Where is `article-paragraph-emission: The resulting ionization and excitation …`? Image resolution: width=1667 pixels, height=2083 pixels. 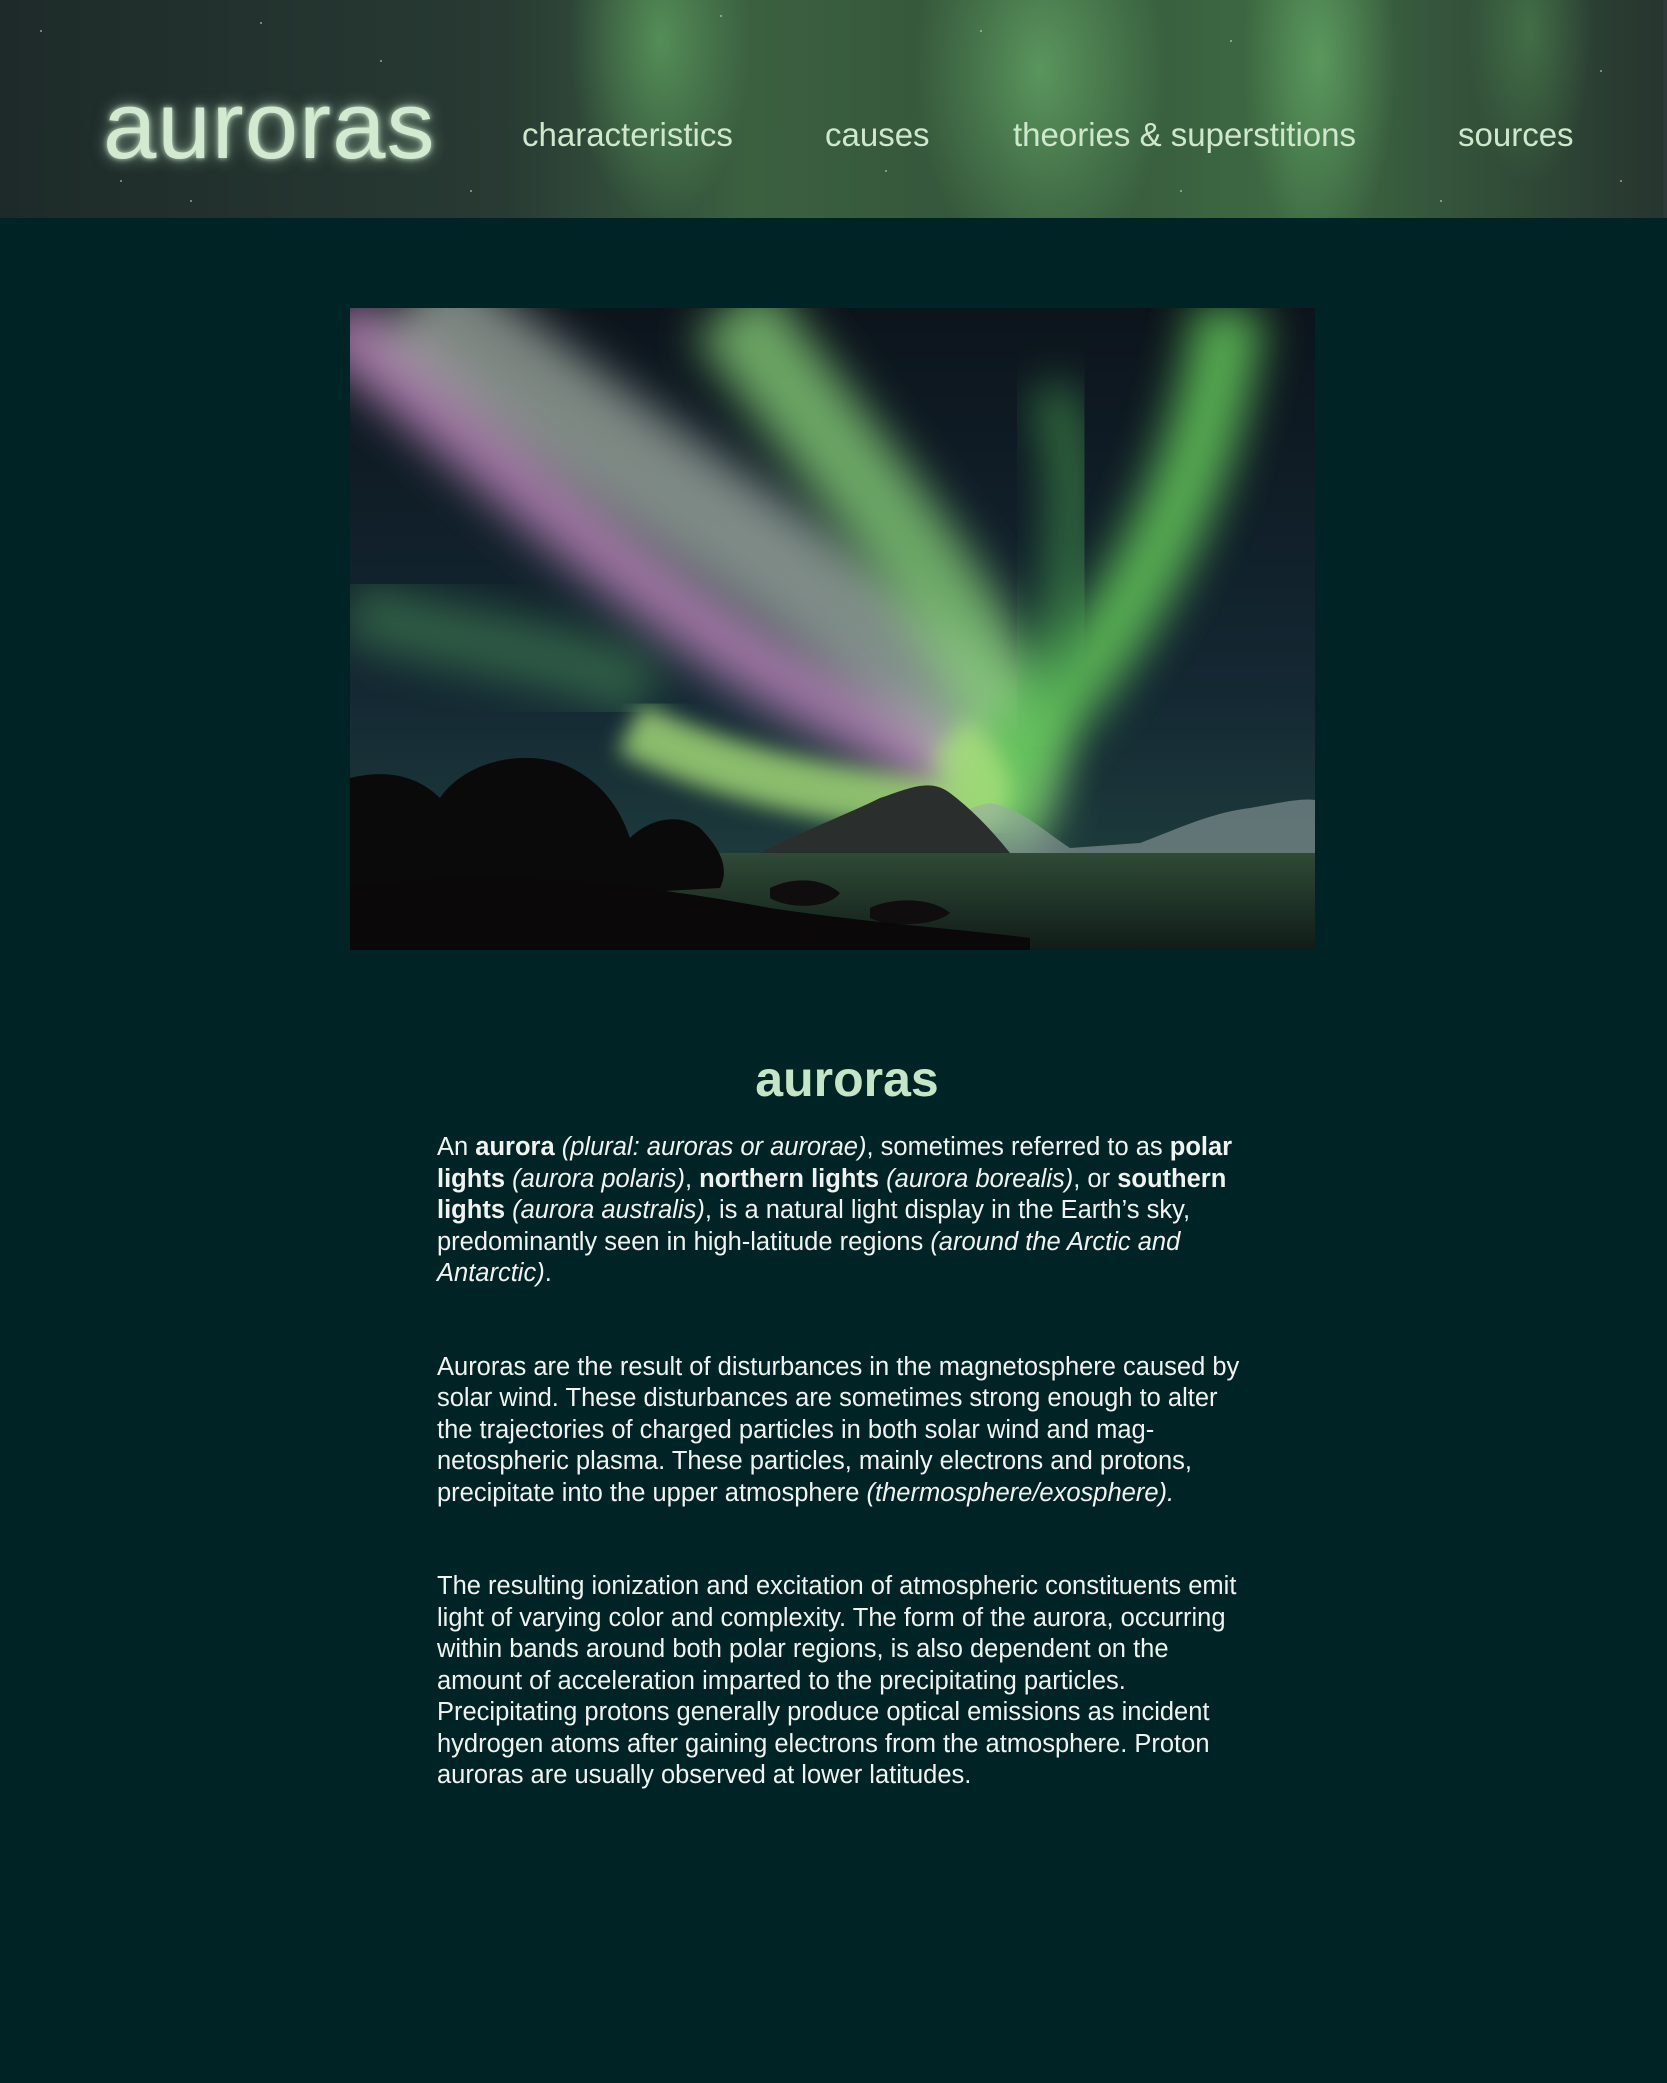 article-paragraph-emission: The resulting ionization and excitation … is located at coordinates (837, 1680).